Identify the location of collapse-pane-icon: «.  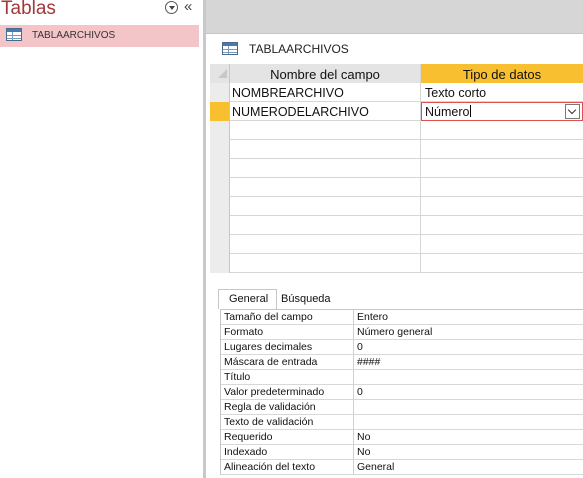
(188, 7).